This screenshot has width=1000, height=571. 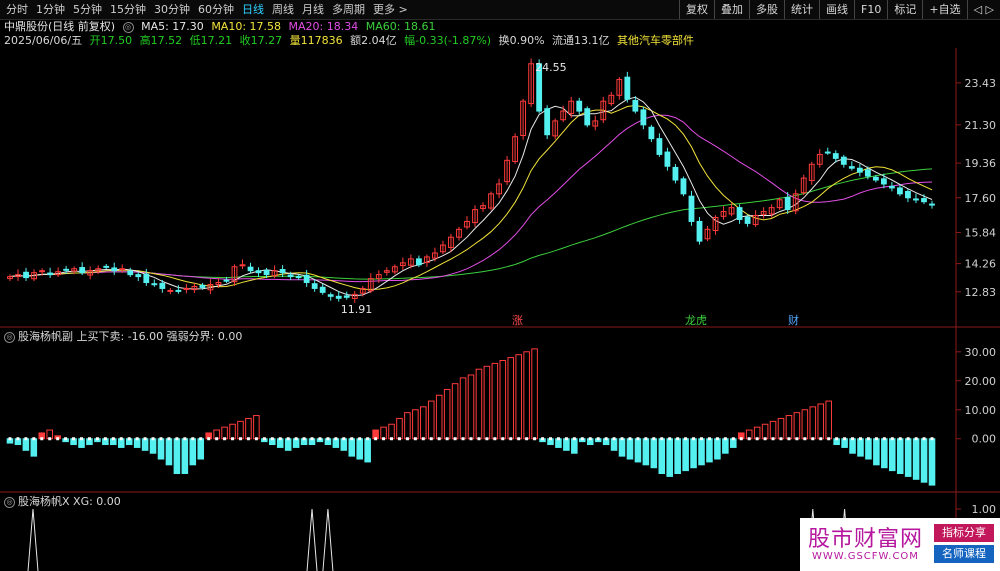 I want to click on period-tab-9: 多周期, so click(x=348, y=9).